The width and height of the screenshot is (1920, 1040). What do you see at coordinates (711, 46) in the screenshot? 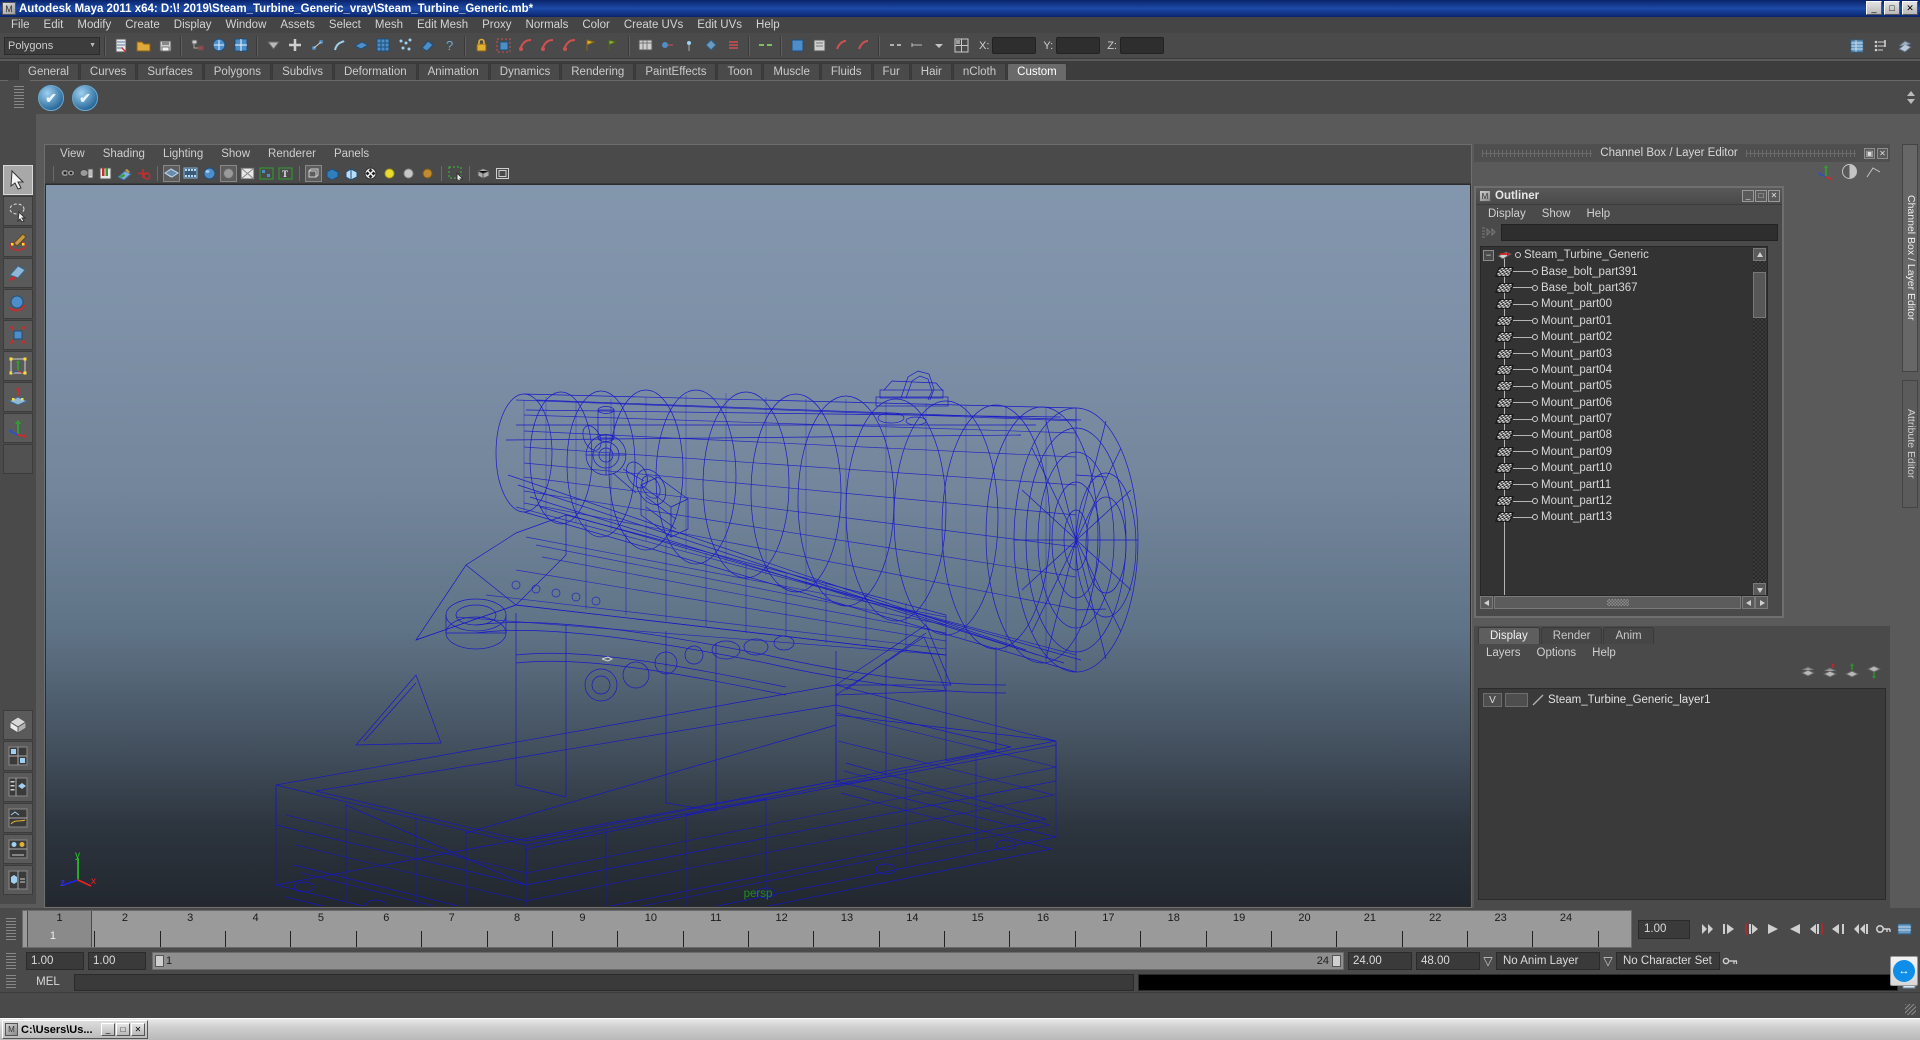
I see `node-editor-icon` at bounding box center [711, 46].